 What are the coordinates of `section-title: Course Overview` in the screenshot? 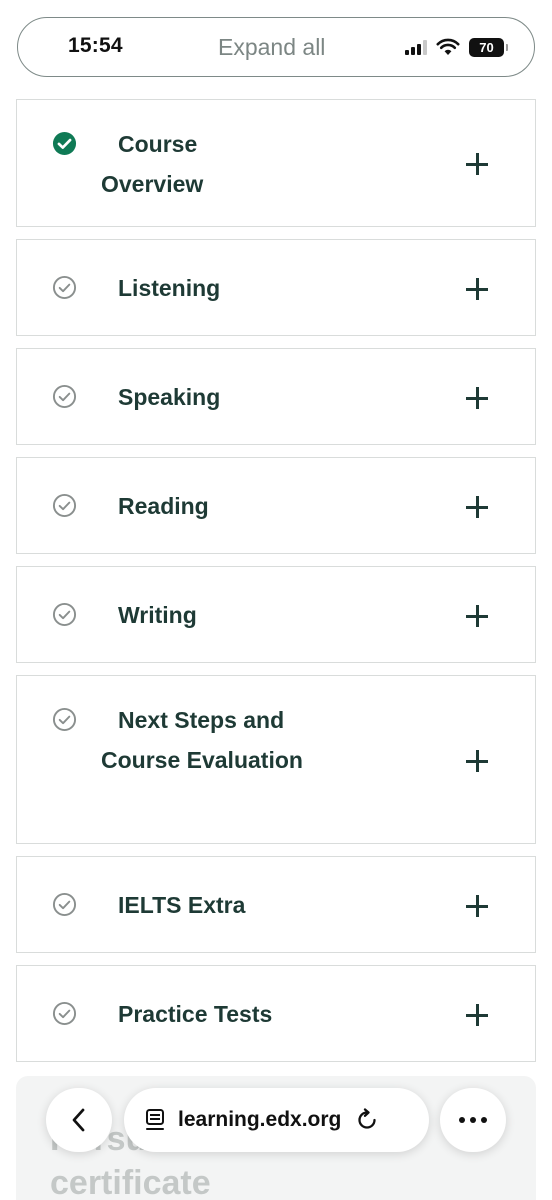 It's located at (152, 164).